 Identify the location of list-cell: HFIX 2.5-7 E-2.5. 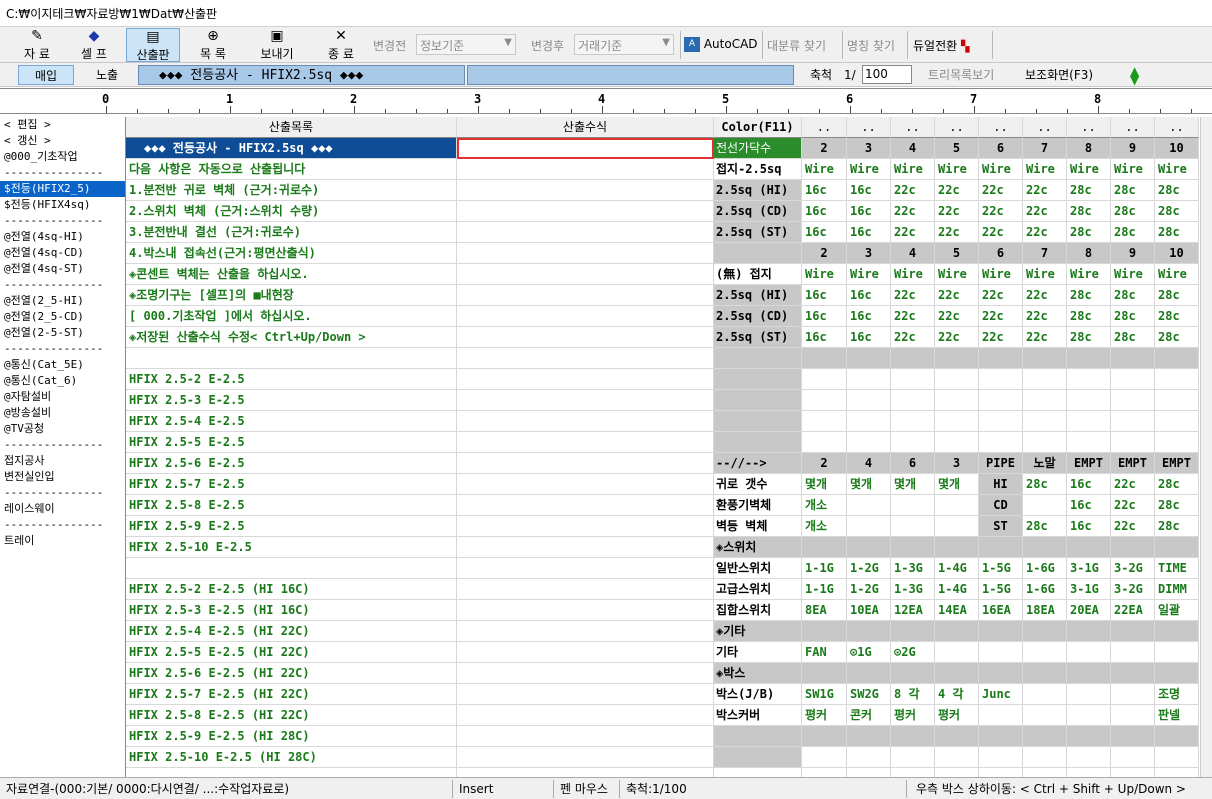
(291, 484).